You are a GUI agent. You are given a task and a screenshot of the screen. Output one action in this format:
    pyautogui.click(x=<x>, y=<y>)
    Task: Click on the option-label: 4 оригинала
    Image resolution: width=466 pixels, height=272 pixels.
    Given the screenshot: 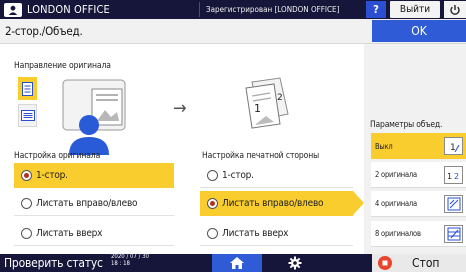 What is the action you would take?
    pyautogui.click(x=396, y=203)
    